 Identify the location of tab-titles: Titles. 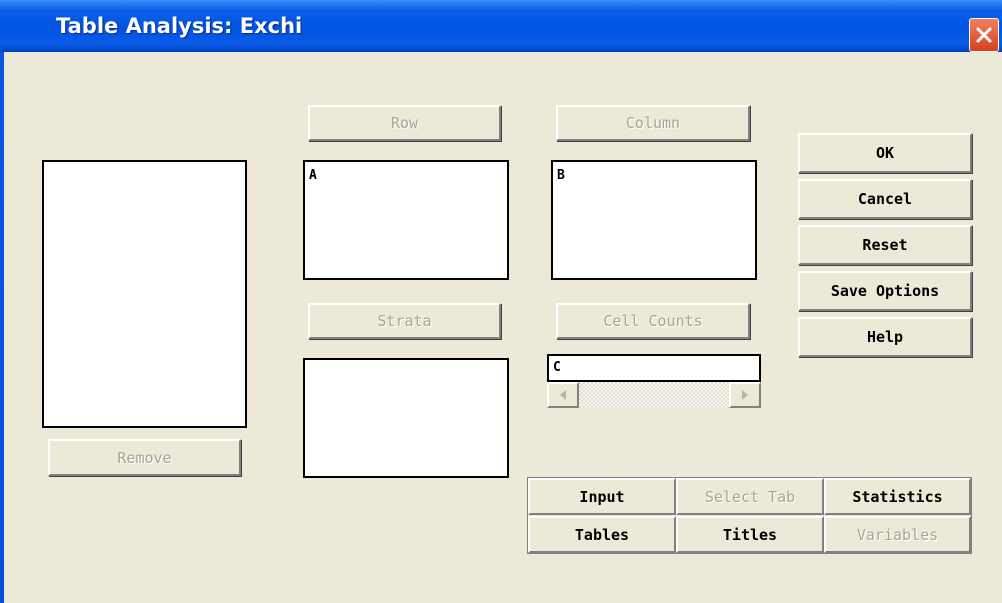
(750, 534).